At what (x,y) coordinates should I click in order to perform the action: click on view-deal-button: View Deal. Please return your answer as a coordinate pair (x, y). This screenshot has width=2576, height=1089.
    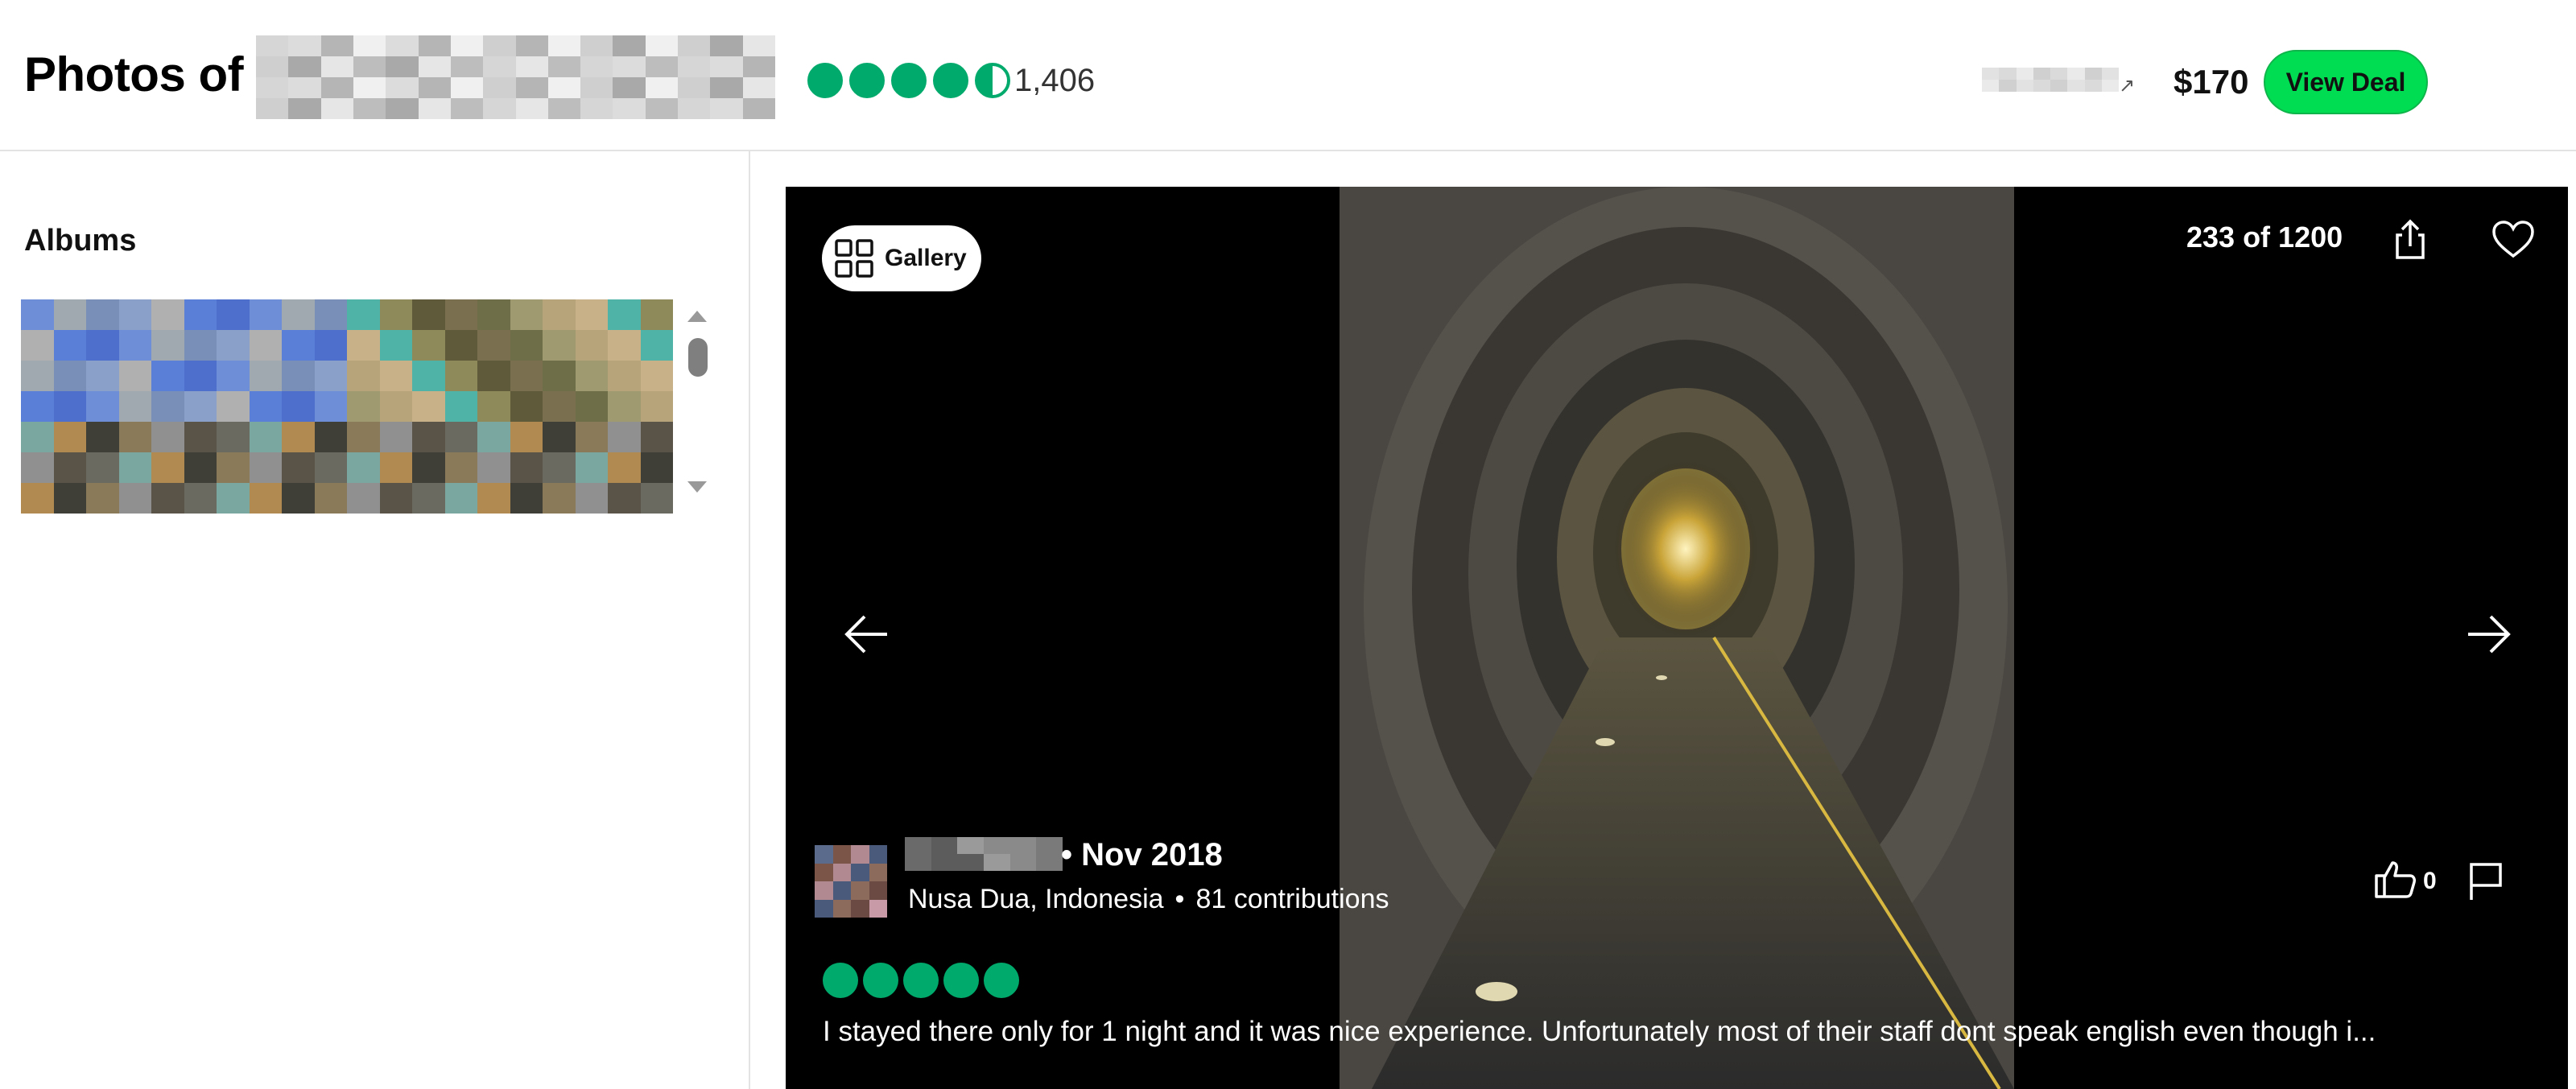
    Looking at the image, I should click on (2346, 82).